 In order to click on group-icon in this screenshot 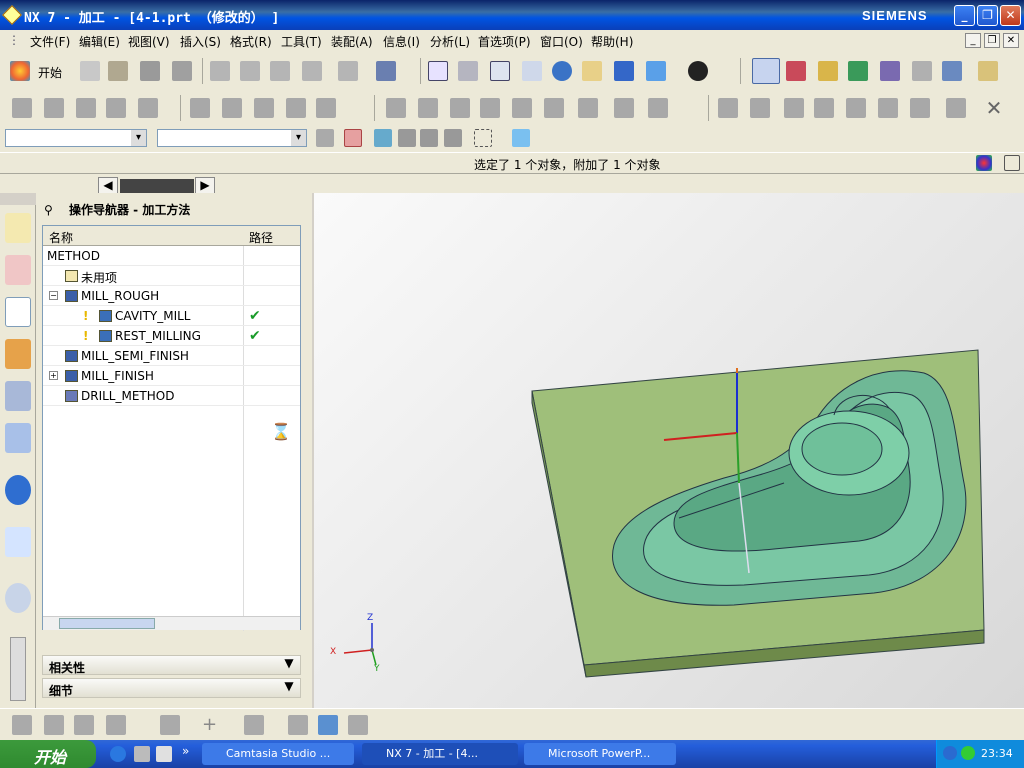, I will do `click(22, 725)`.